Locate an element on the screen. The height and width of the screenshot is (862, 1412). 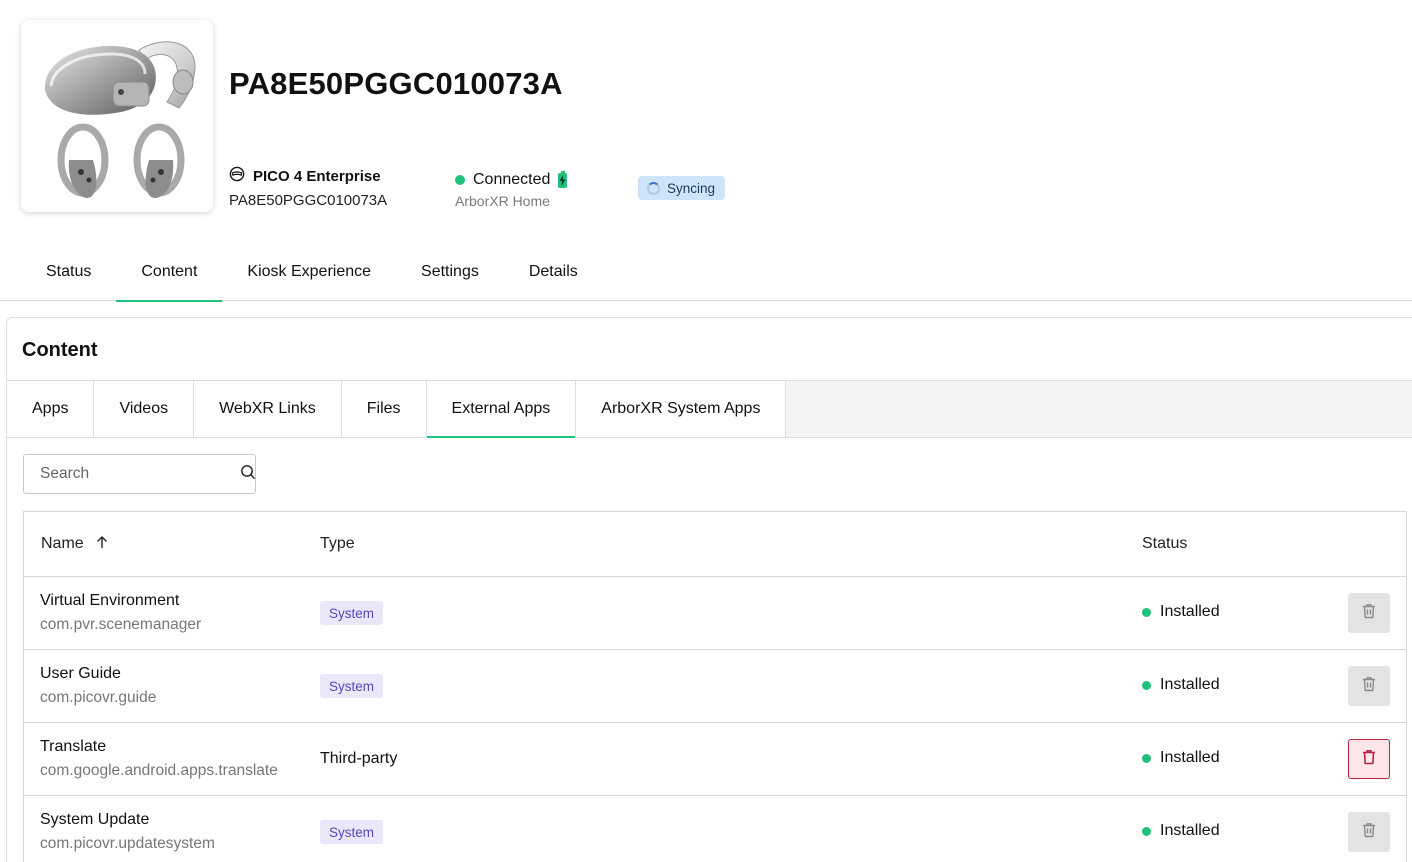
connection-status: Connected is located at coordinates (512, 179).